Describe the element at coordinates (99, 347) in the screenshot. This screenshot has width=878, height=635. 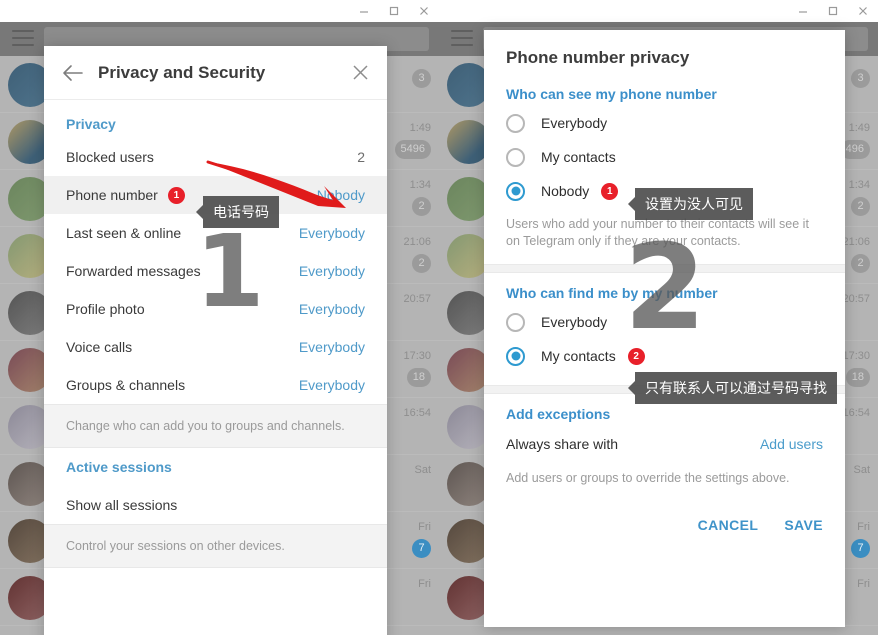
I see `privacy-row-label: Voice calls` at that location.